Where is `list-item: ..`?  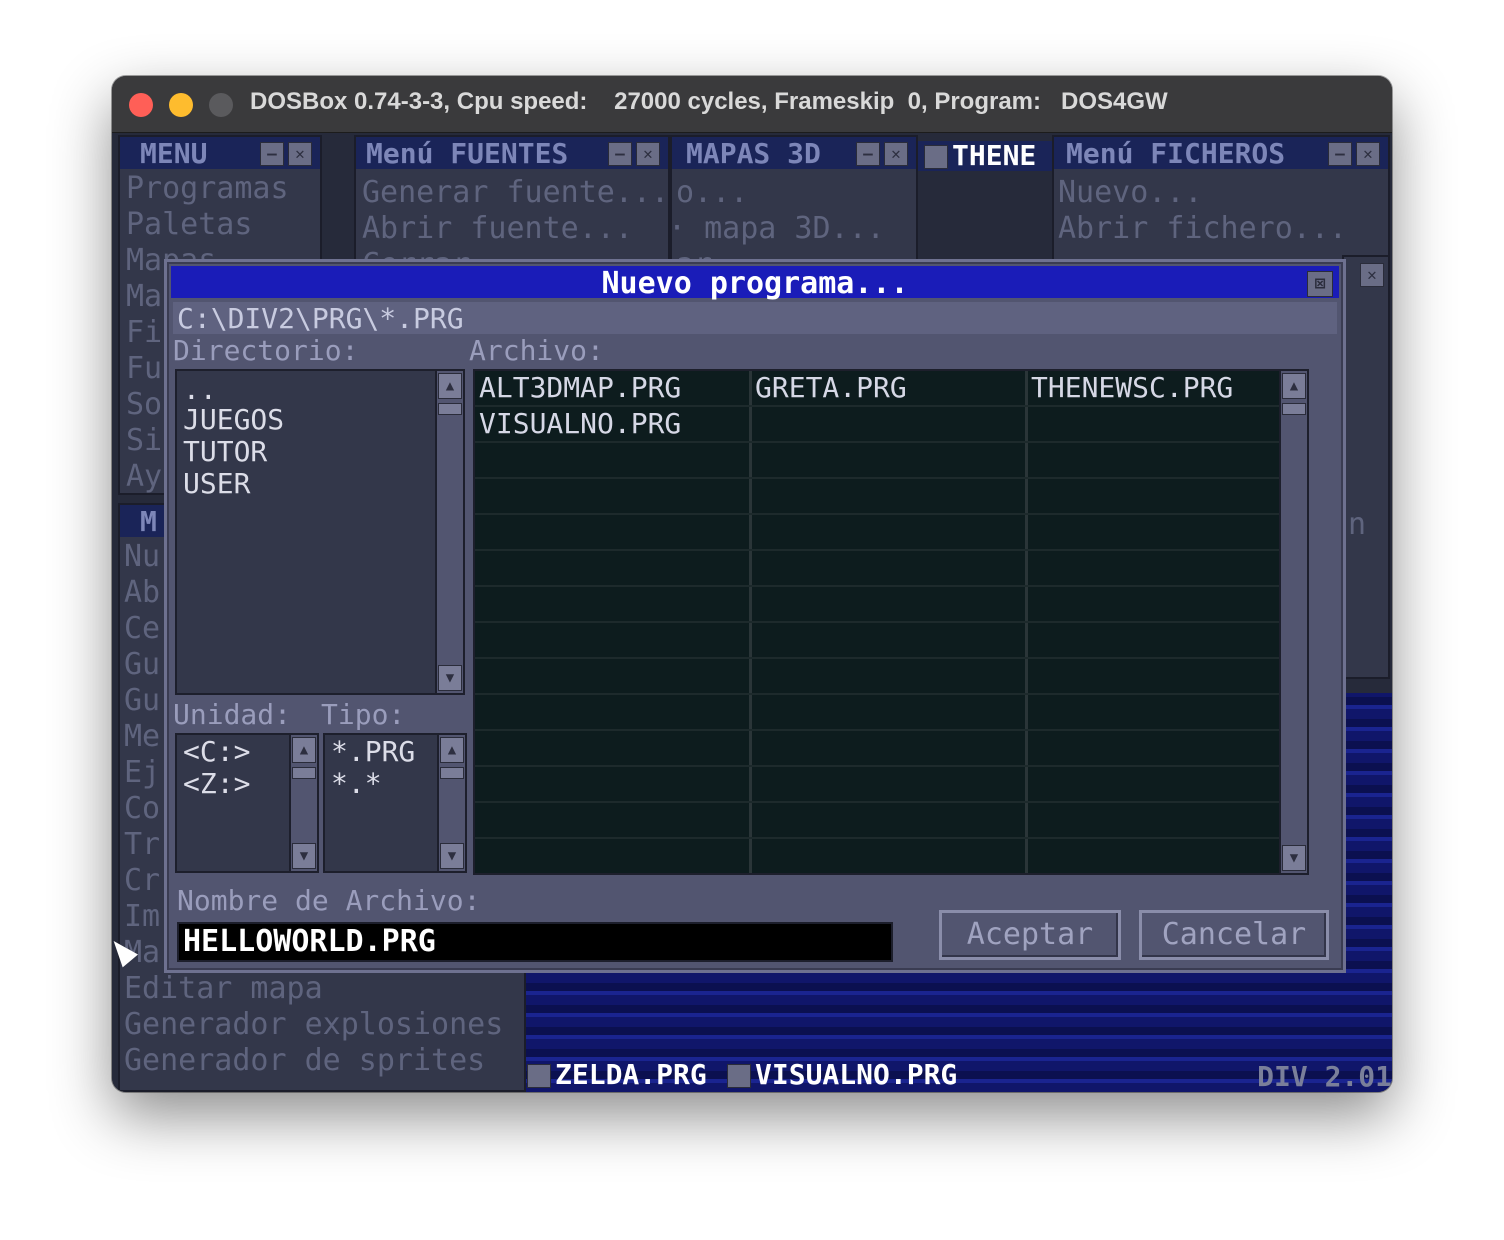 list-item: .. is located at coordinates (200, 389).